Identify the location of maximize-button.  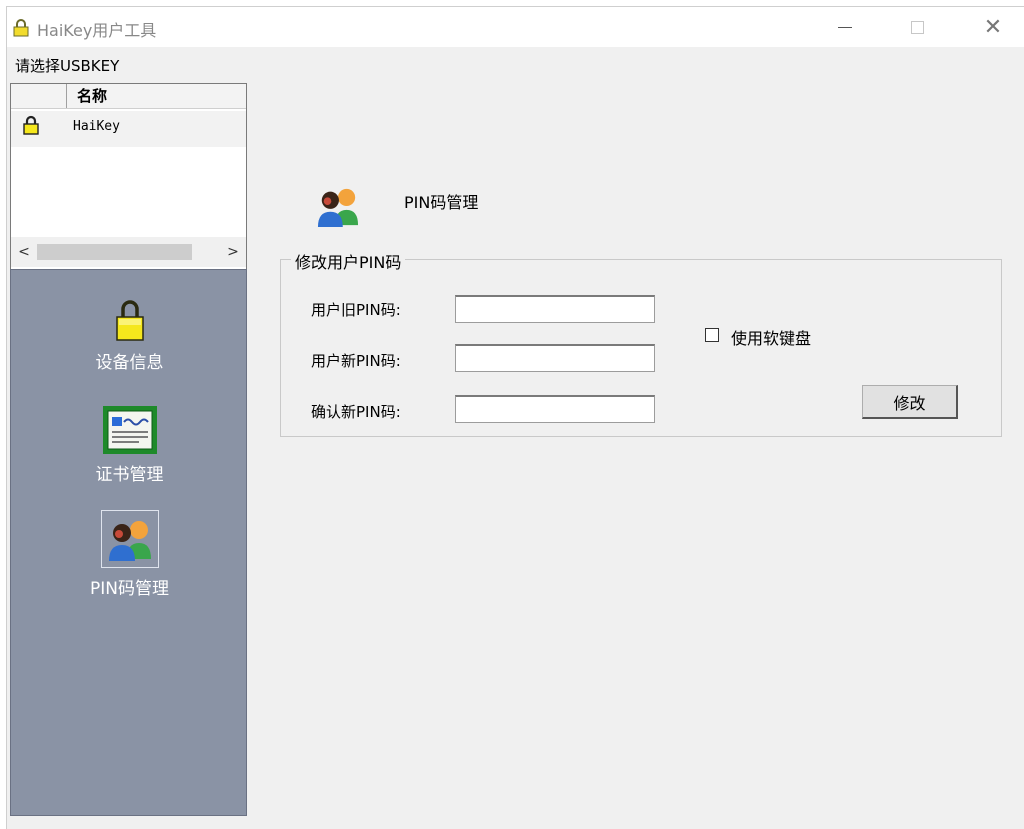
(917, 27).